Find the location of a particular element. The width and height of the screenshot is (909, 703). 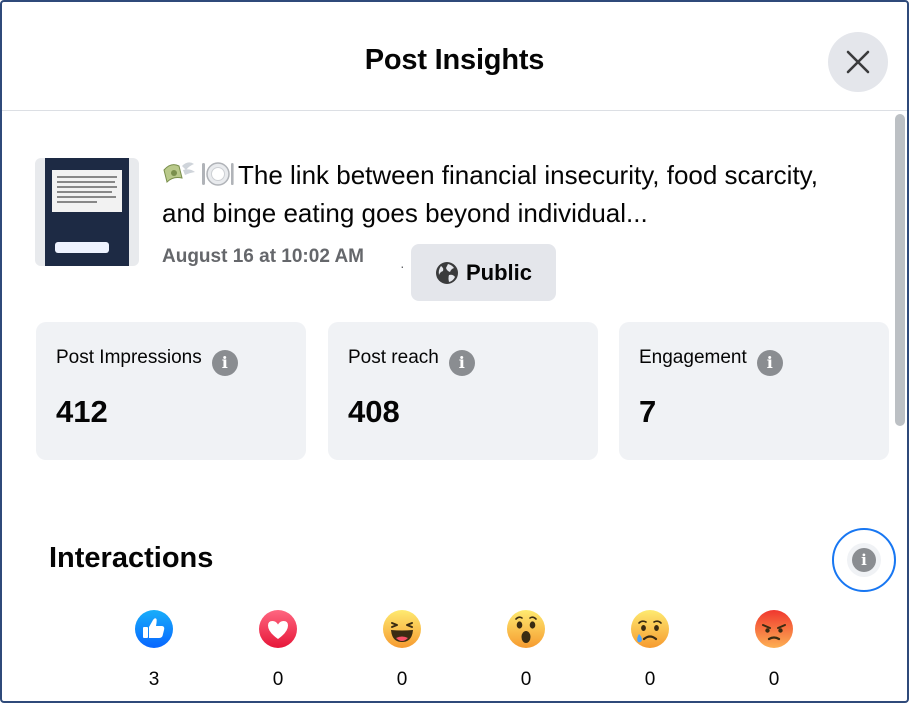

audience-button: Public is located at coordinates (483, 272).